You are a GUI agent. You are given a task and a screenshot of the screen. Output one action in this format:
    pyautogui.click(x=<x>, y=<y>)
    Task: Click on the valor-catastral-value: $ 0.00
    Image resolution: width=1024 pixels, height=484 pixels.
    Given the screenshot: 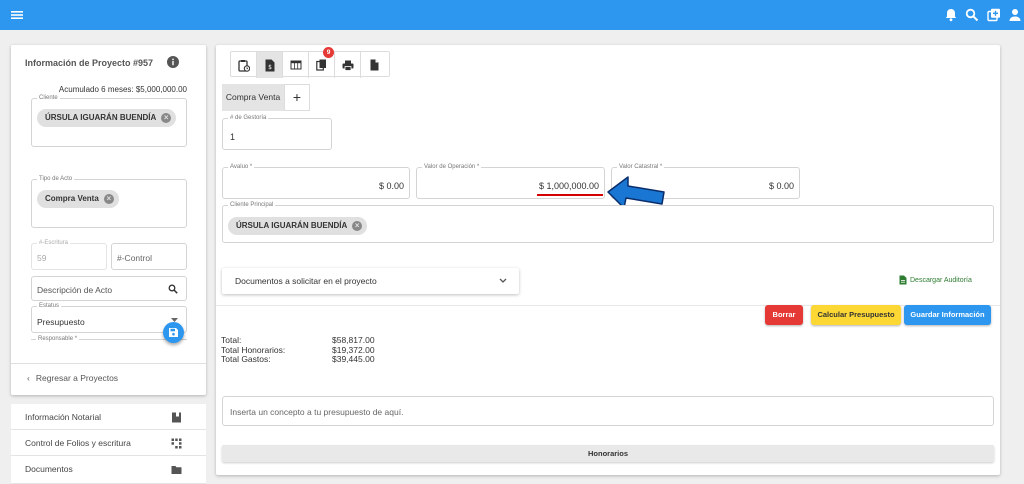 What is the action you would take?
    pyautogui.click(x=781, y=186)
    